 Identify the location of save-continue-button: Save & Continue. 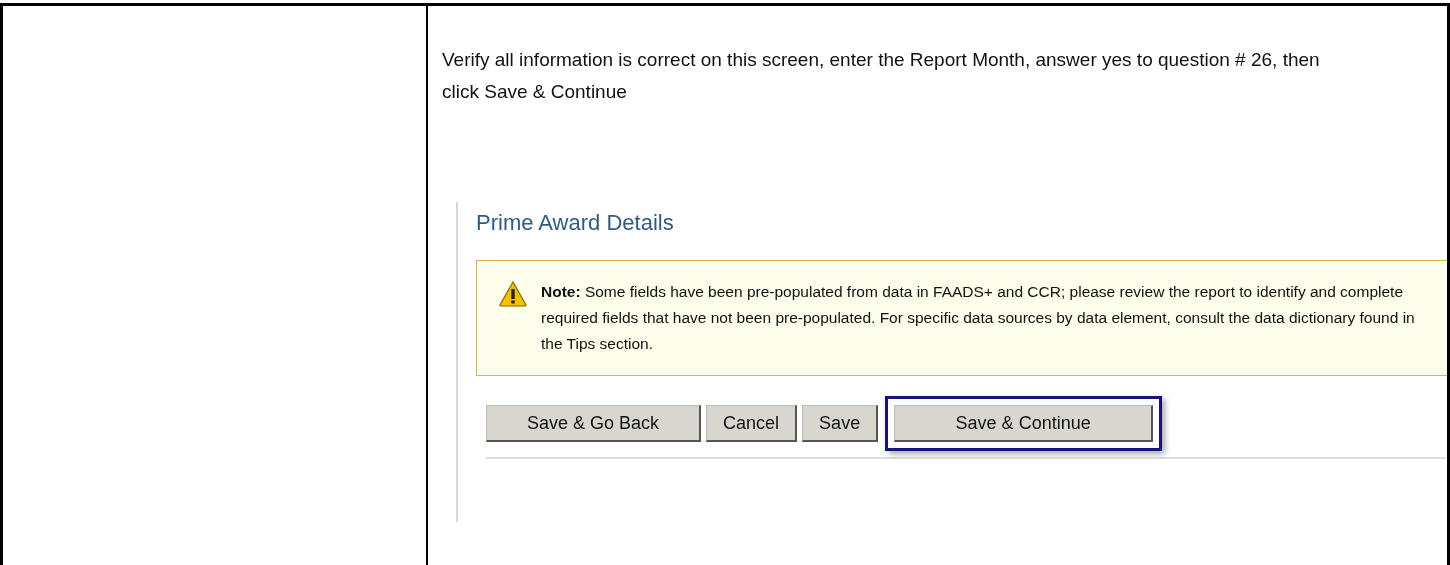
(1024, 423).